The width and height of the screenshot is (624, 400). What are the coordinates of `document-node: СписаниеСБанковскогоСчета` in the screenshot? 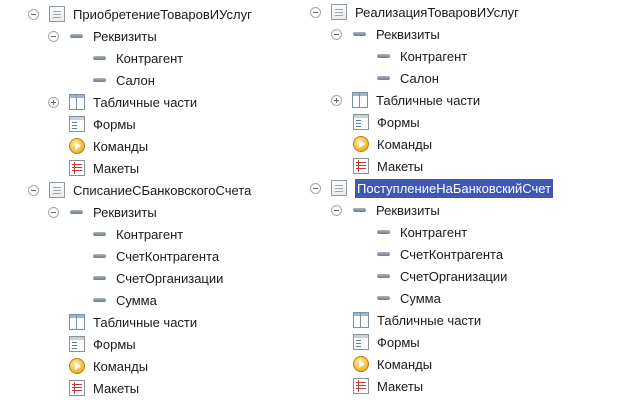 It's located at (139, 190).